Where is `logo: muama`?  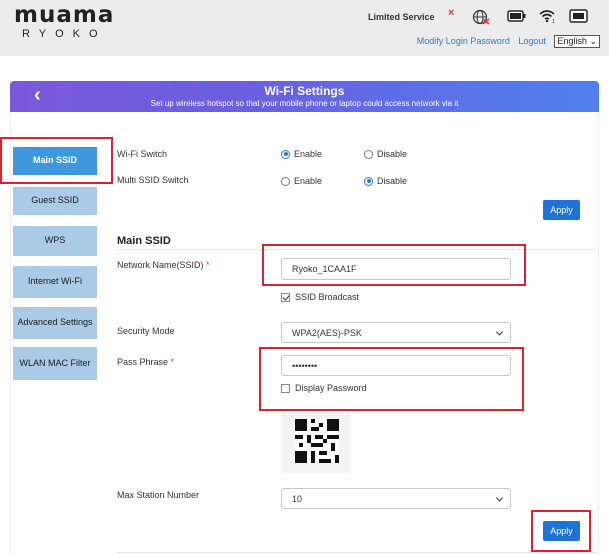 logo: muama is located at coordinates (64, 15).